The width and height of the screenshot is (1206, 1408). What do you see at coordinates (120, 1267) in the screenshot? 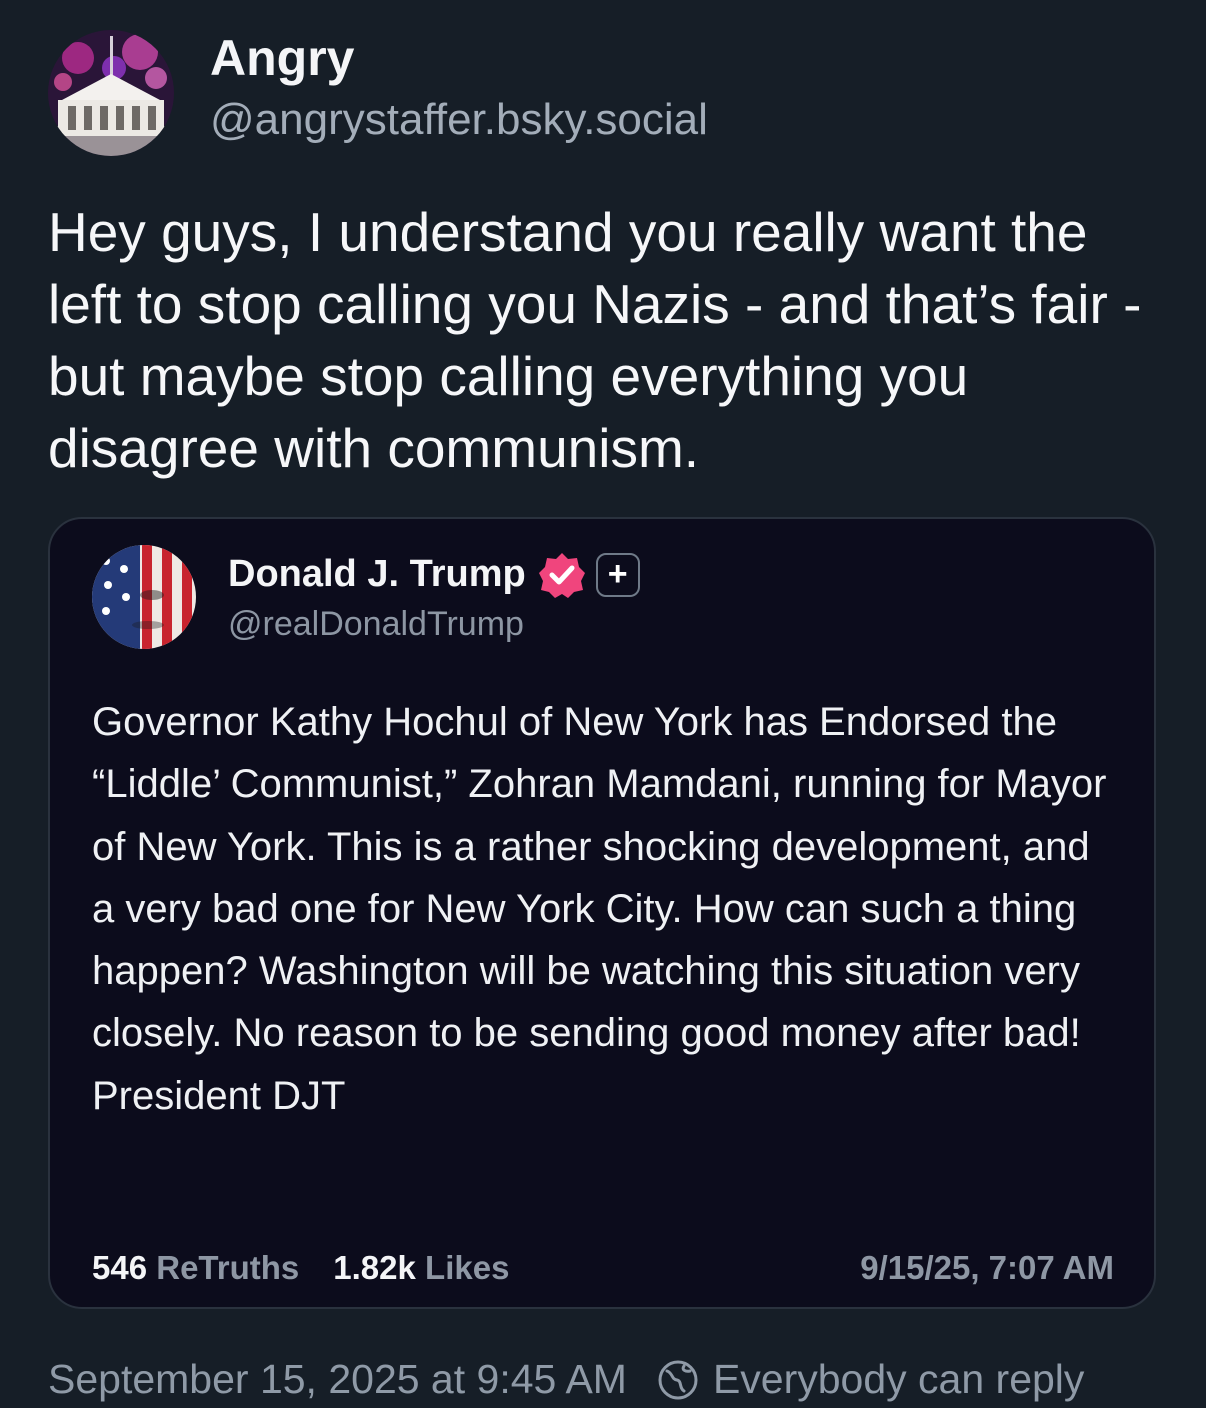
I see `retruths-count: 546` at bounding box center [120, 1267].